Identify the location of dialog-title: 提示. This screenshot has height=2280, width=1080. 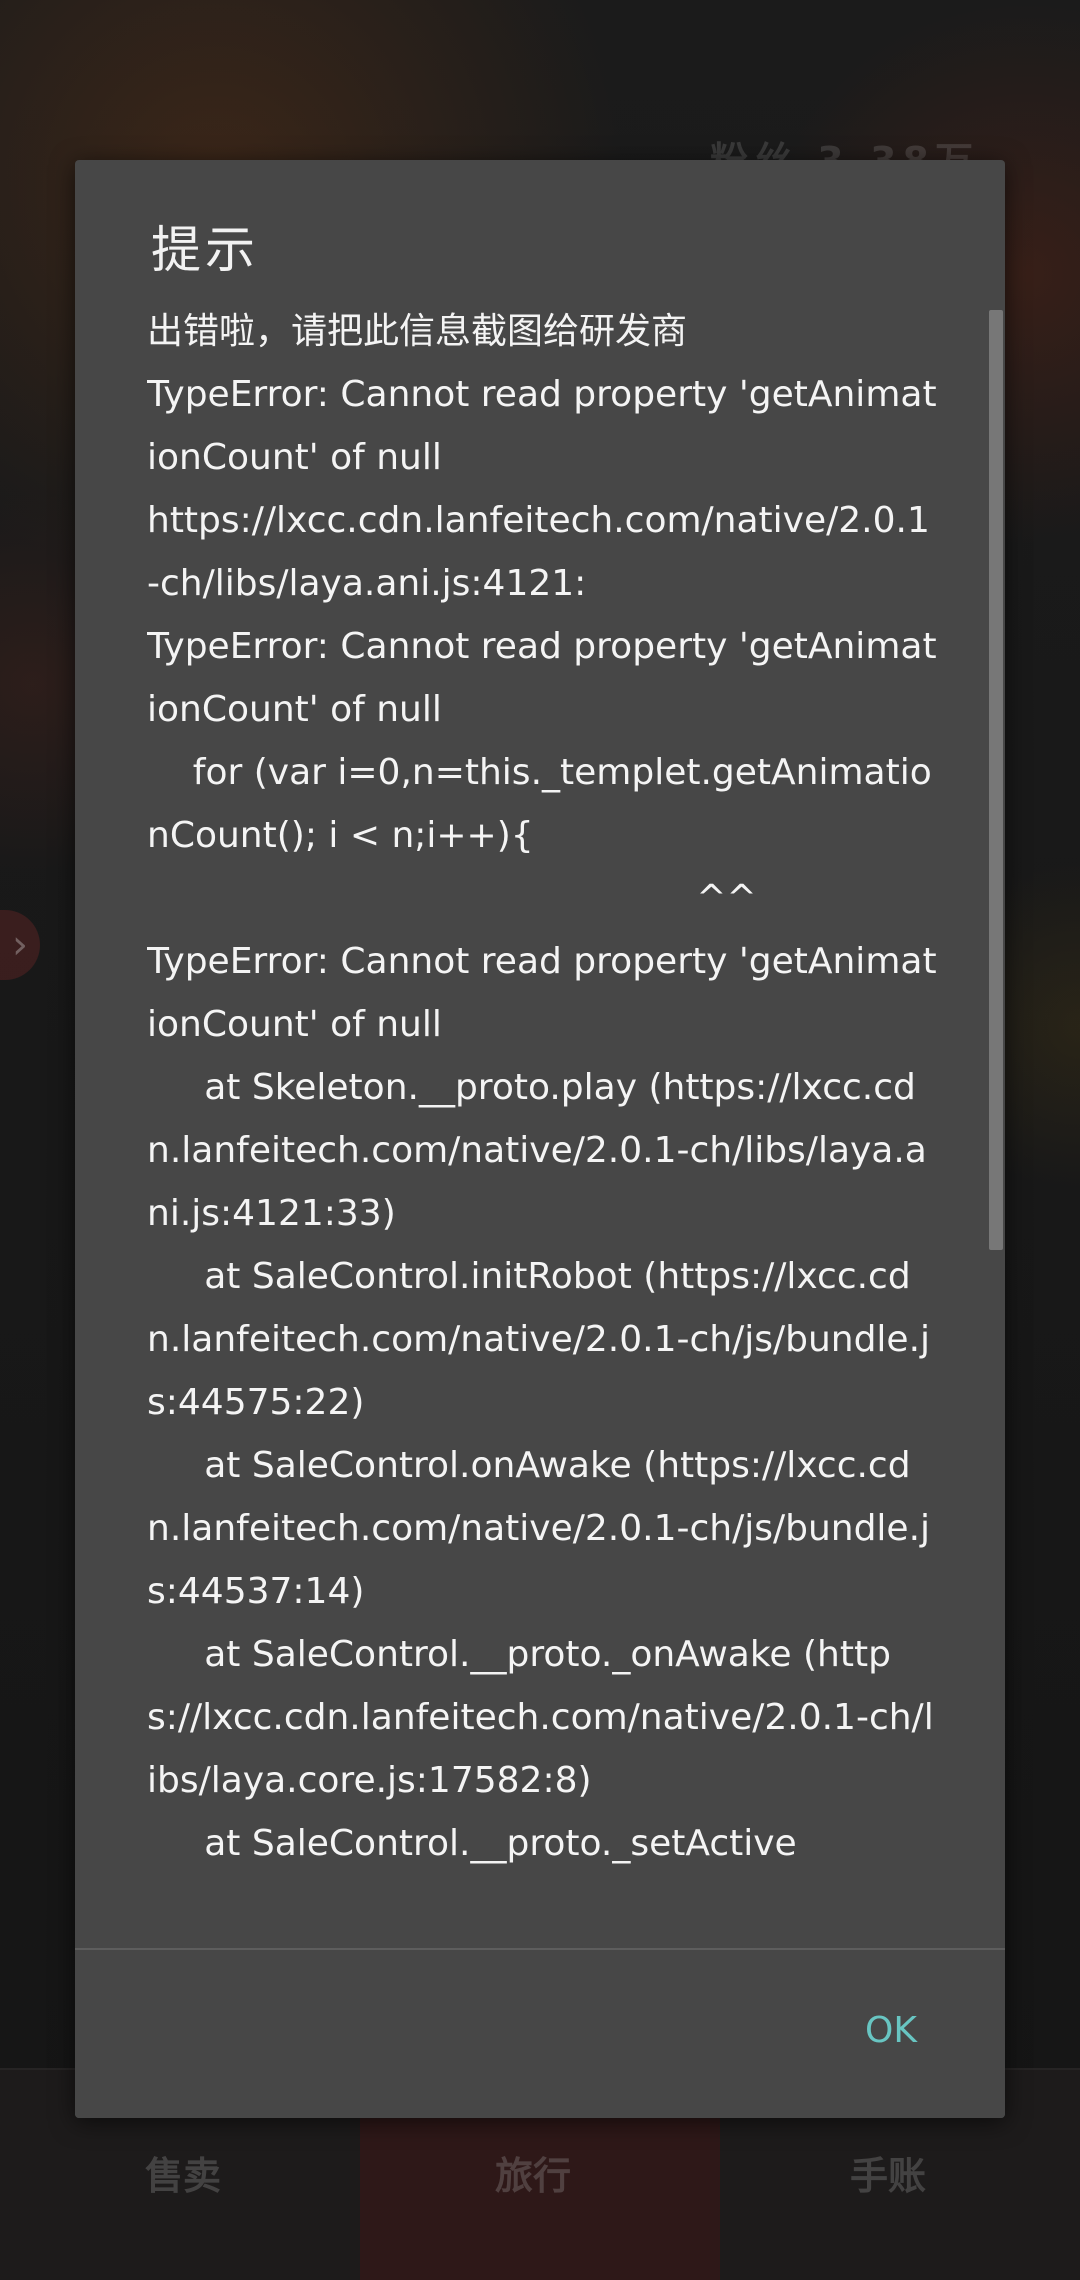
(205, 250).